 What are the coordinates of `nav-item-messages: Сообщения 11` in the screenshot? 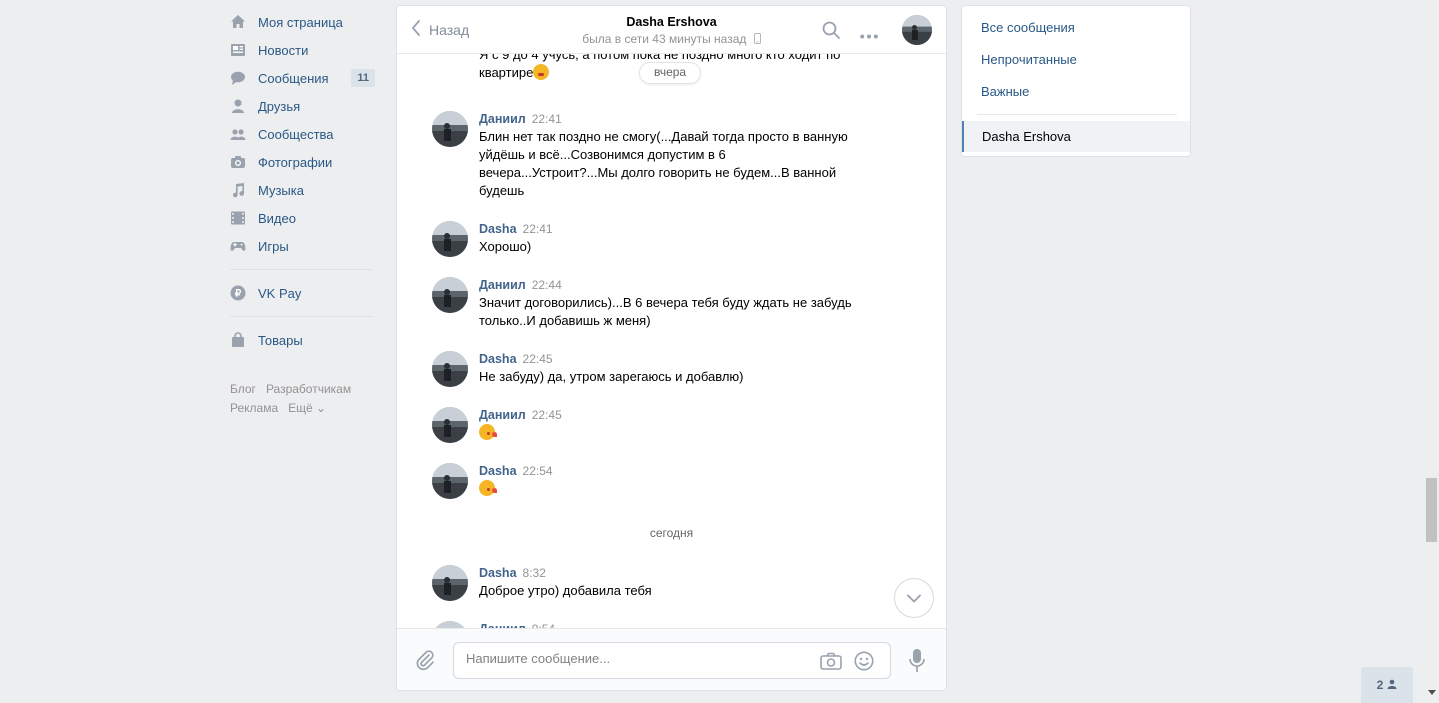 It's located at (302, 78).